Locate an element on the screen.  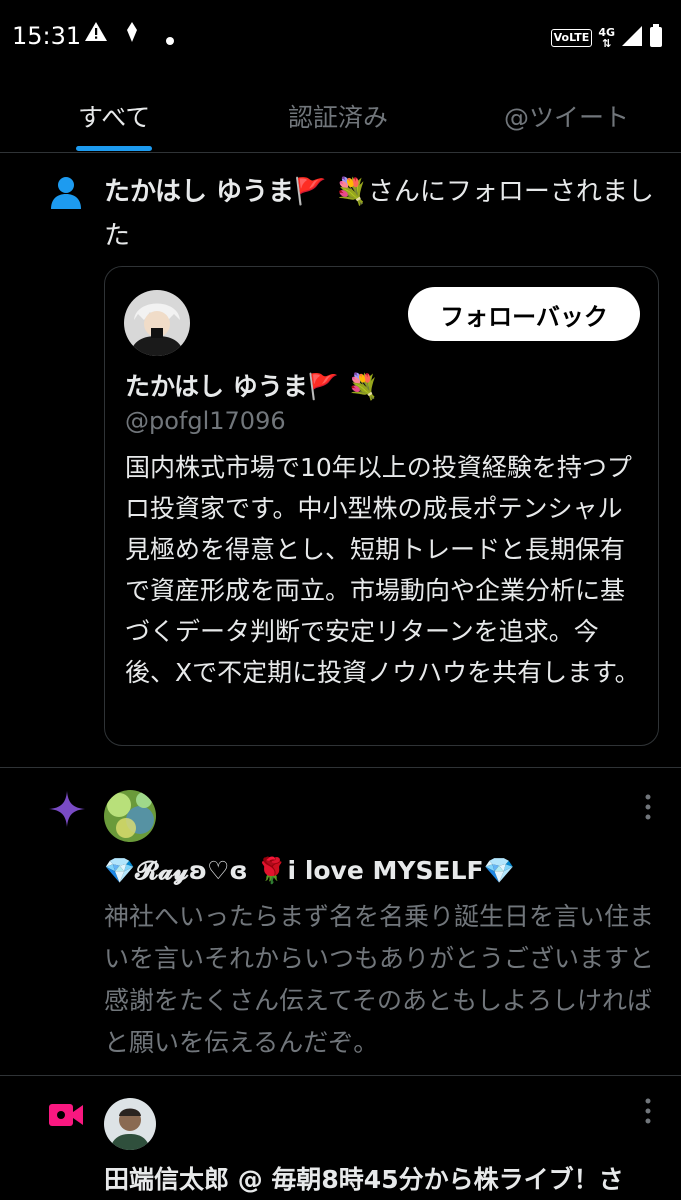
card-user-handle: @pofgl17096 is located at coordinates (205, 421).